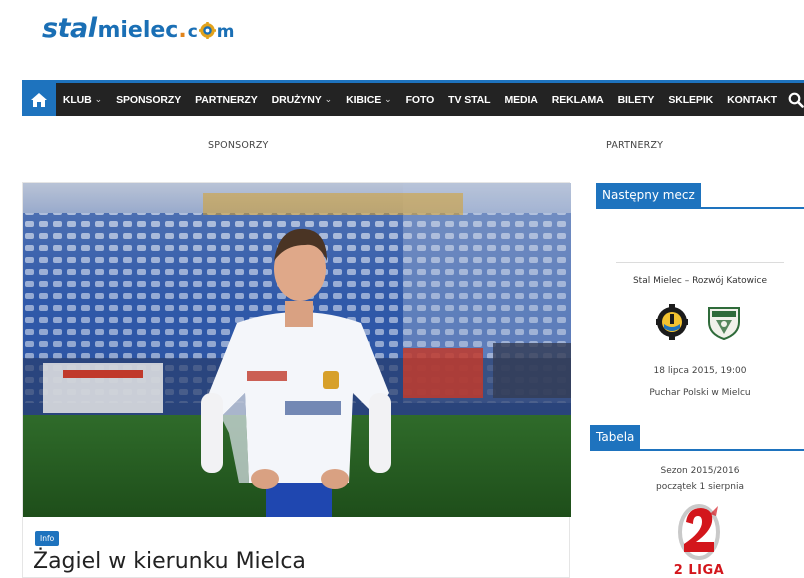 The image size is (804, 578). I want to click on logo-text-mielec: mielec, so click(138, 30).